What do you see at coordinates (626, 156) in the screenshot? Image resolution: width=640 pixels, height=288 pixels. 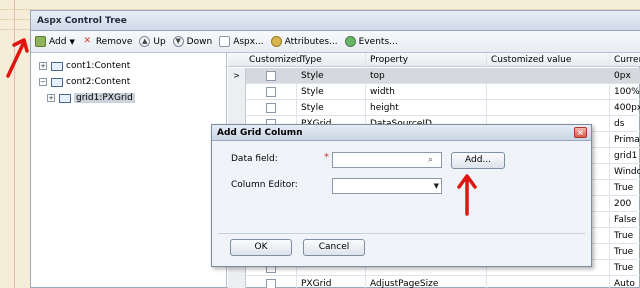 I see `cell-current: grid1` at bounding box center [626, 156].